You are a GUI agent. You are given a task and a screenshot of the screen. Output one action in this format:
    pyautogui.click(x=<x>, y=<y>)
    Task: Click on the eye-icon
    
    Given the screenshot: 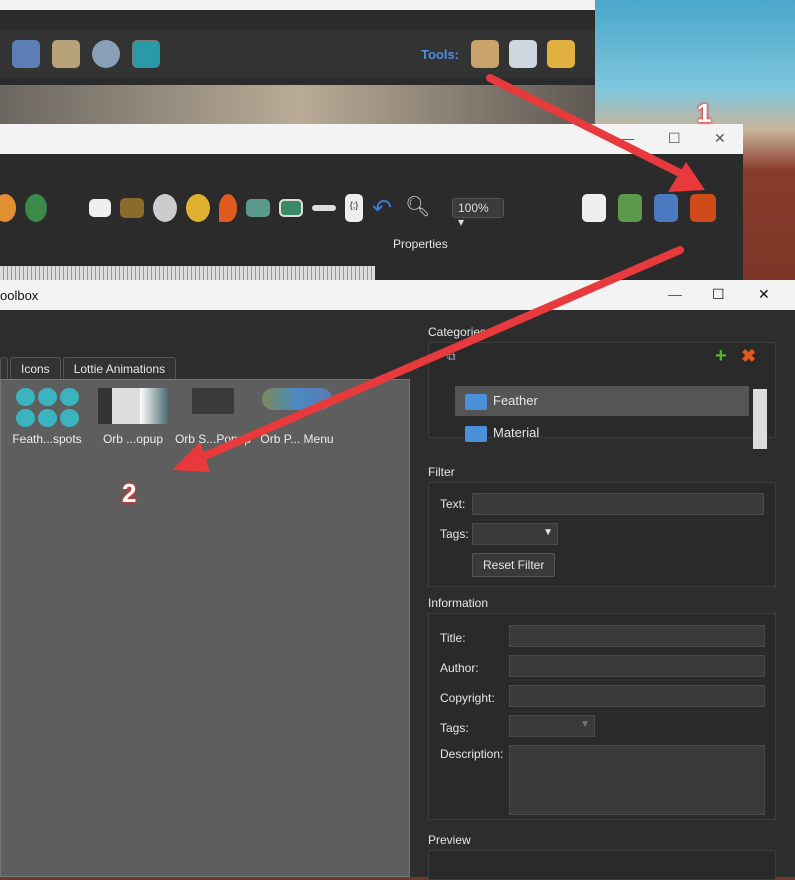 What is the action you would take?
    pyautogui.click(x=146, y=54)
    